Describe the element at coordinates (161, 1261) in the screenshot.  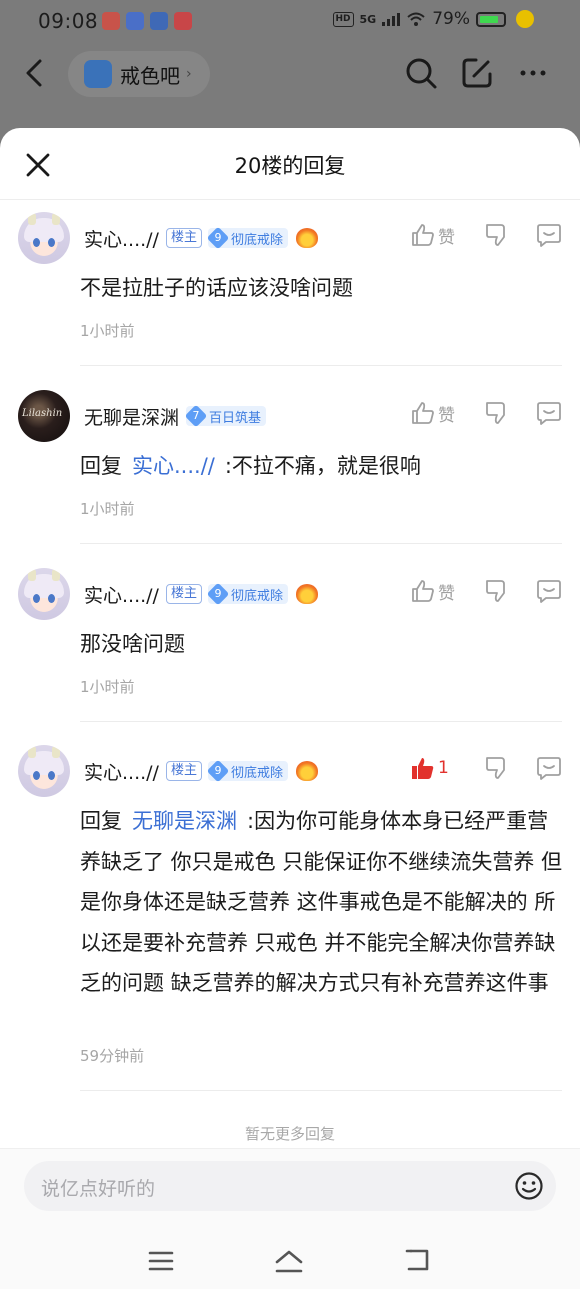
I see `menu-icon` at that location.